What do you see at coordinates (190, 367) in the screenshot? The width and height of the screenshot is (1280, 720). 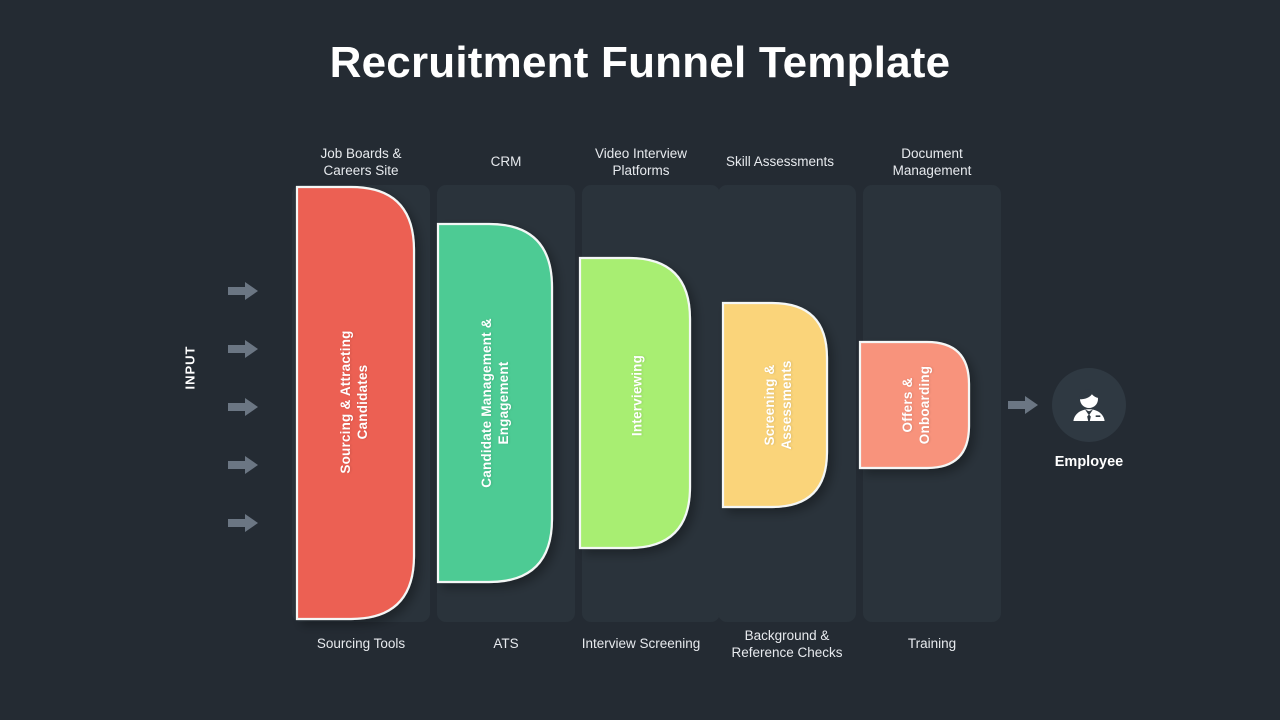 I see `input-label: INPUT` at bounding box center [190, 367].